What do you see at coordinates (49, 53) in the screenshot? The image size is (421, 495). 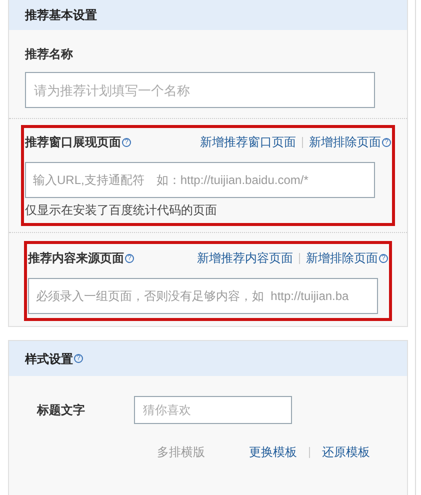 I see `field-label: 推荐名称` at bounding box center [49, 53].